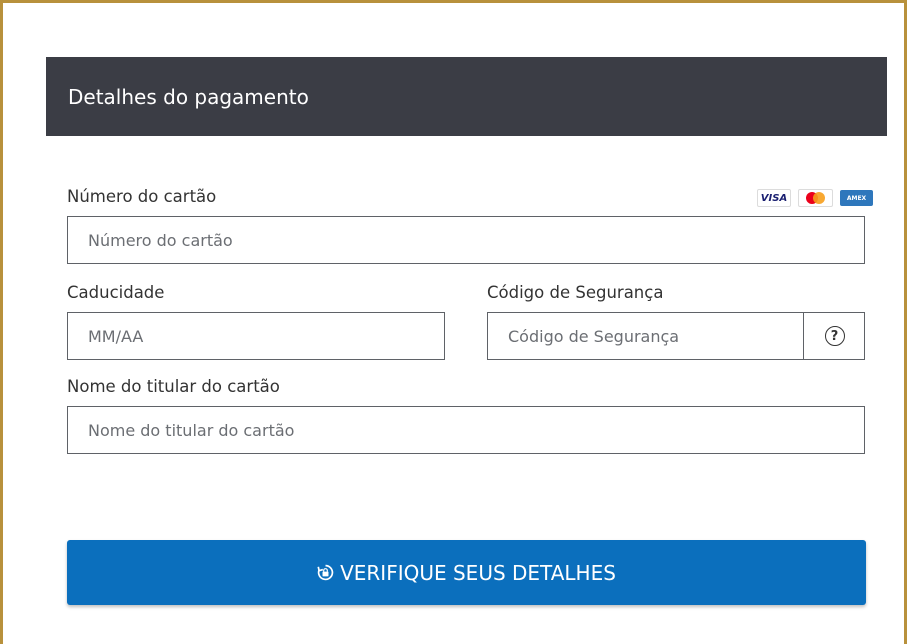 Image resolution: width=907 pixels, height=644 pixels. What do you see at coordinates (856, 198) in the screenshot?
I see `amex-icon: AMEX` at bounding box center [856, 198].